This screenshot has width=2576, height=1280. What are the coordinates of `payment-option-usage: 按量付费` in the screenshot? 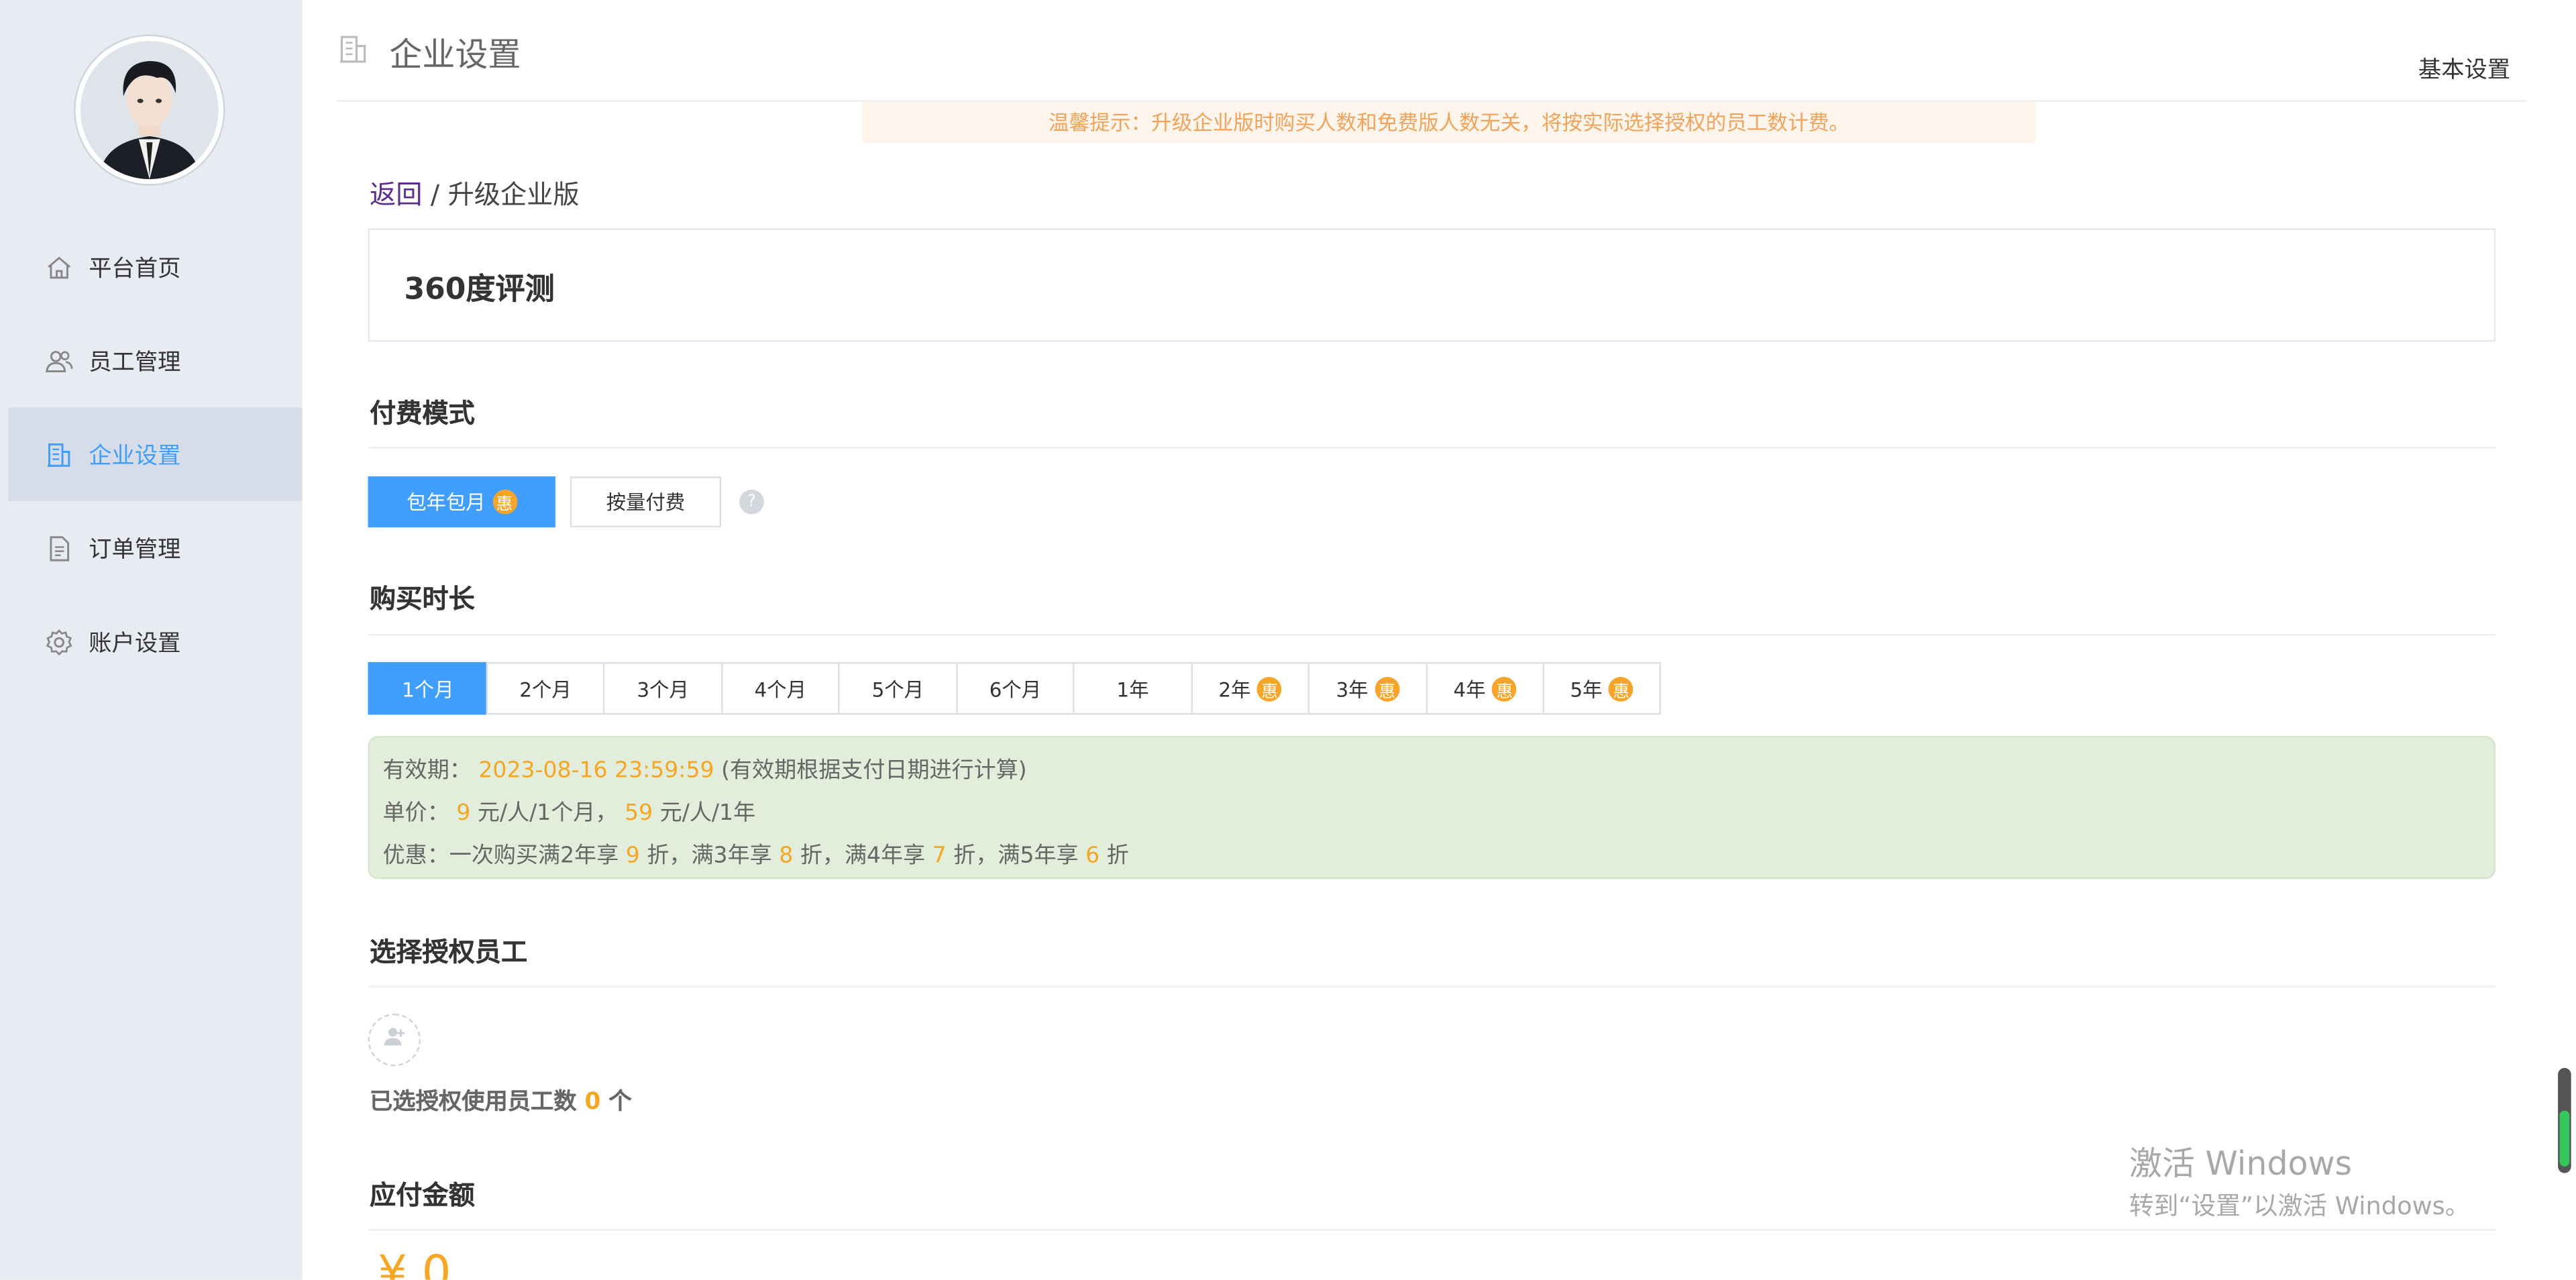 It's located at (646, 502).